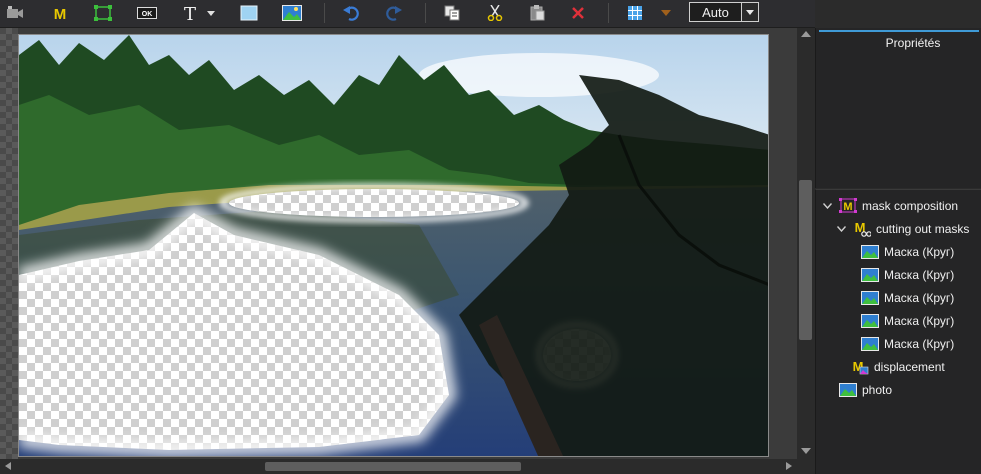 This screenshot has height=474, width=981. I want to click on delete-icon, so click(578, 13).